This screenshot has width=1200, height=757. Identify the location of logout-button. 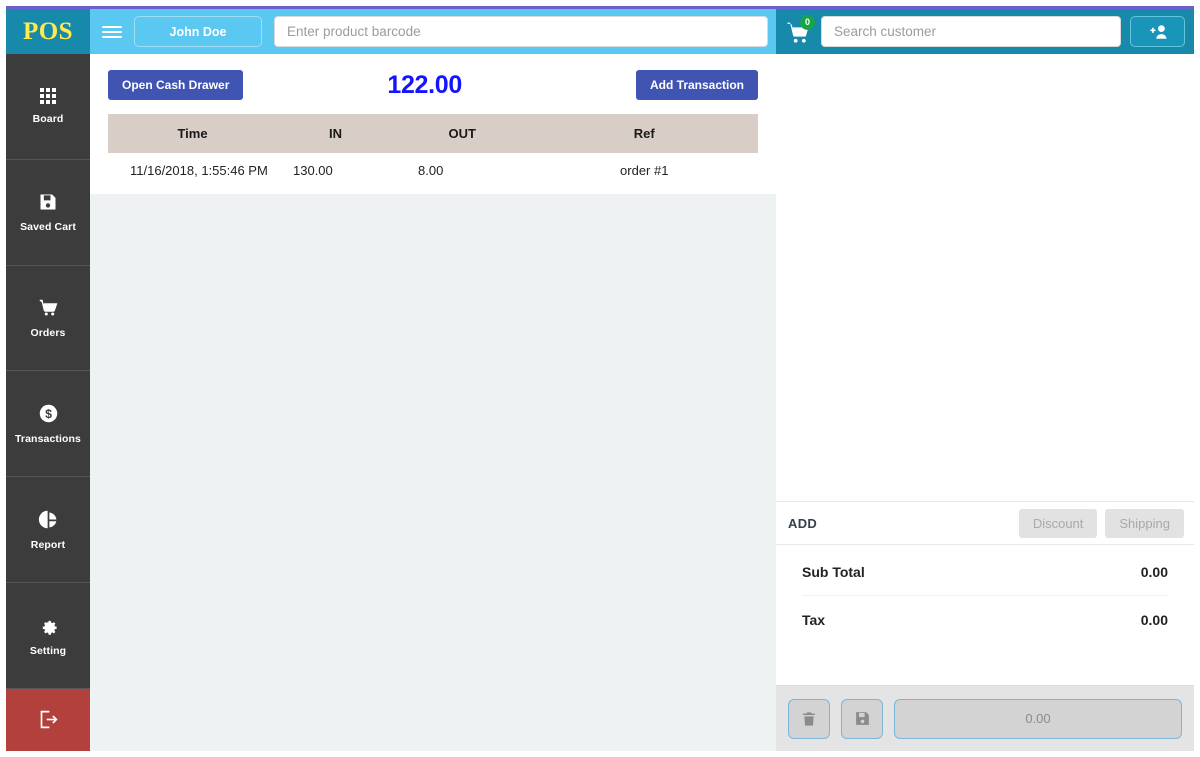
(48, 719).